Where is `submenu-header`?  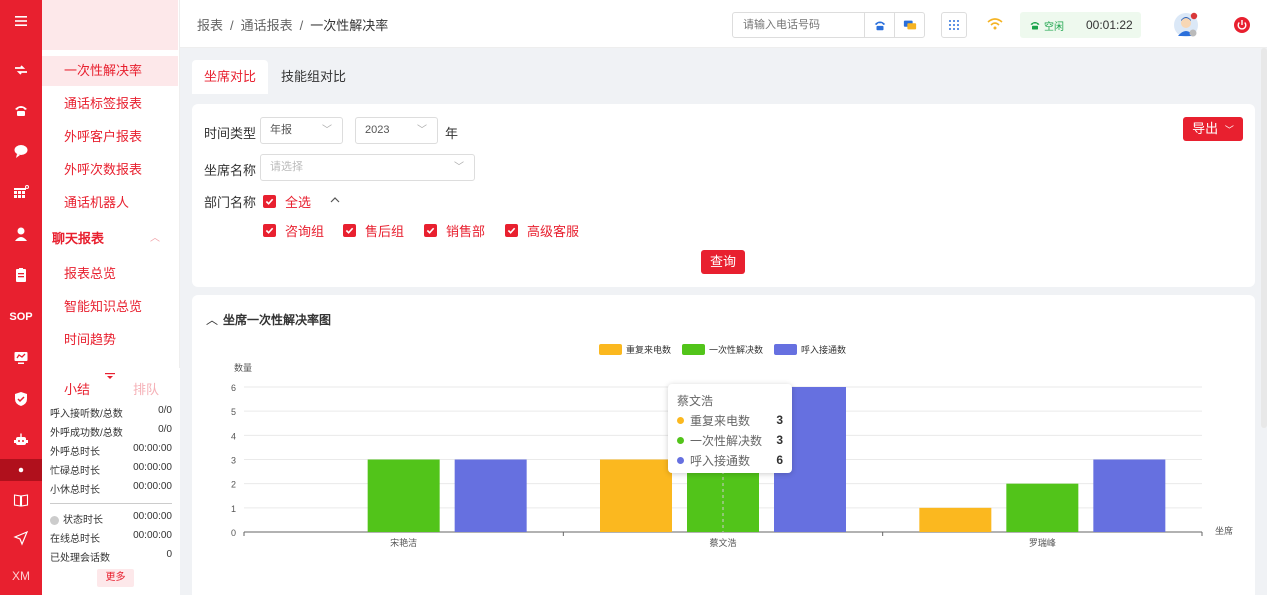 submenu-header is located at coordinates (110, 25).